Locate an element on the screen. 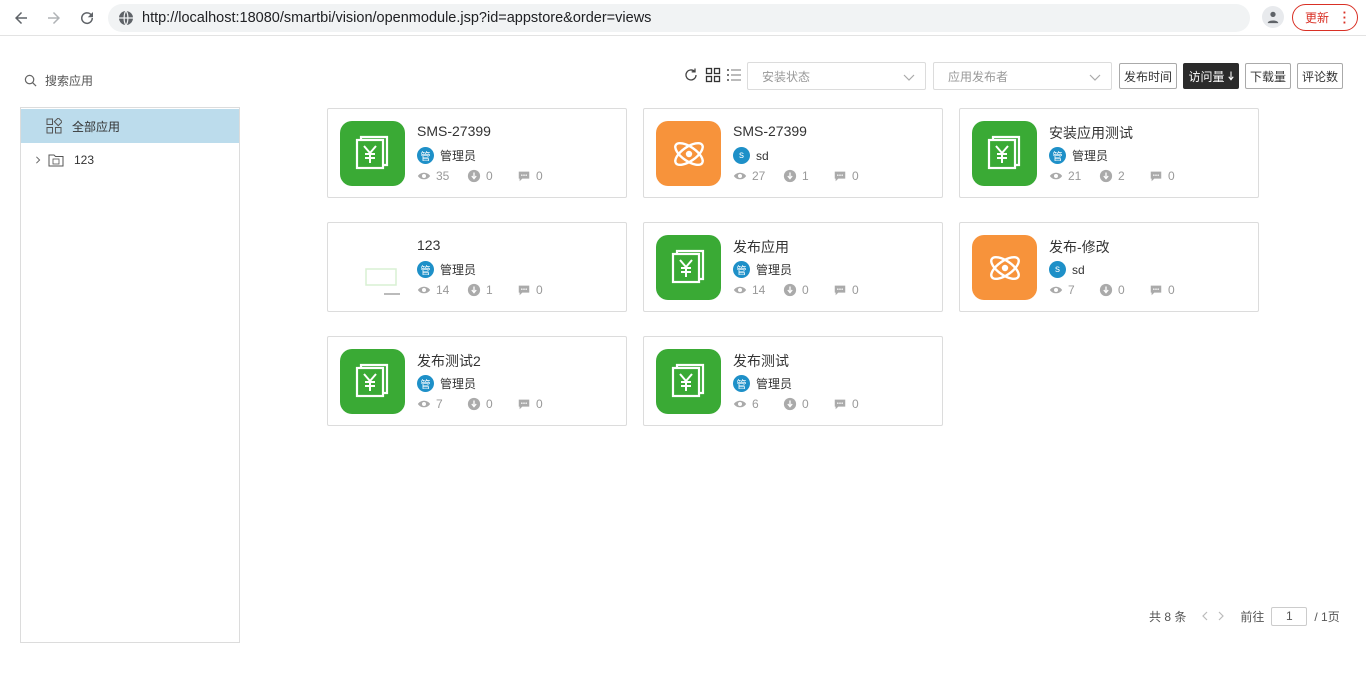  author-name: 管理员 is located at coordinates (458, 270).